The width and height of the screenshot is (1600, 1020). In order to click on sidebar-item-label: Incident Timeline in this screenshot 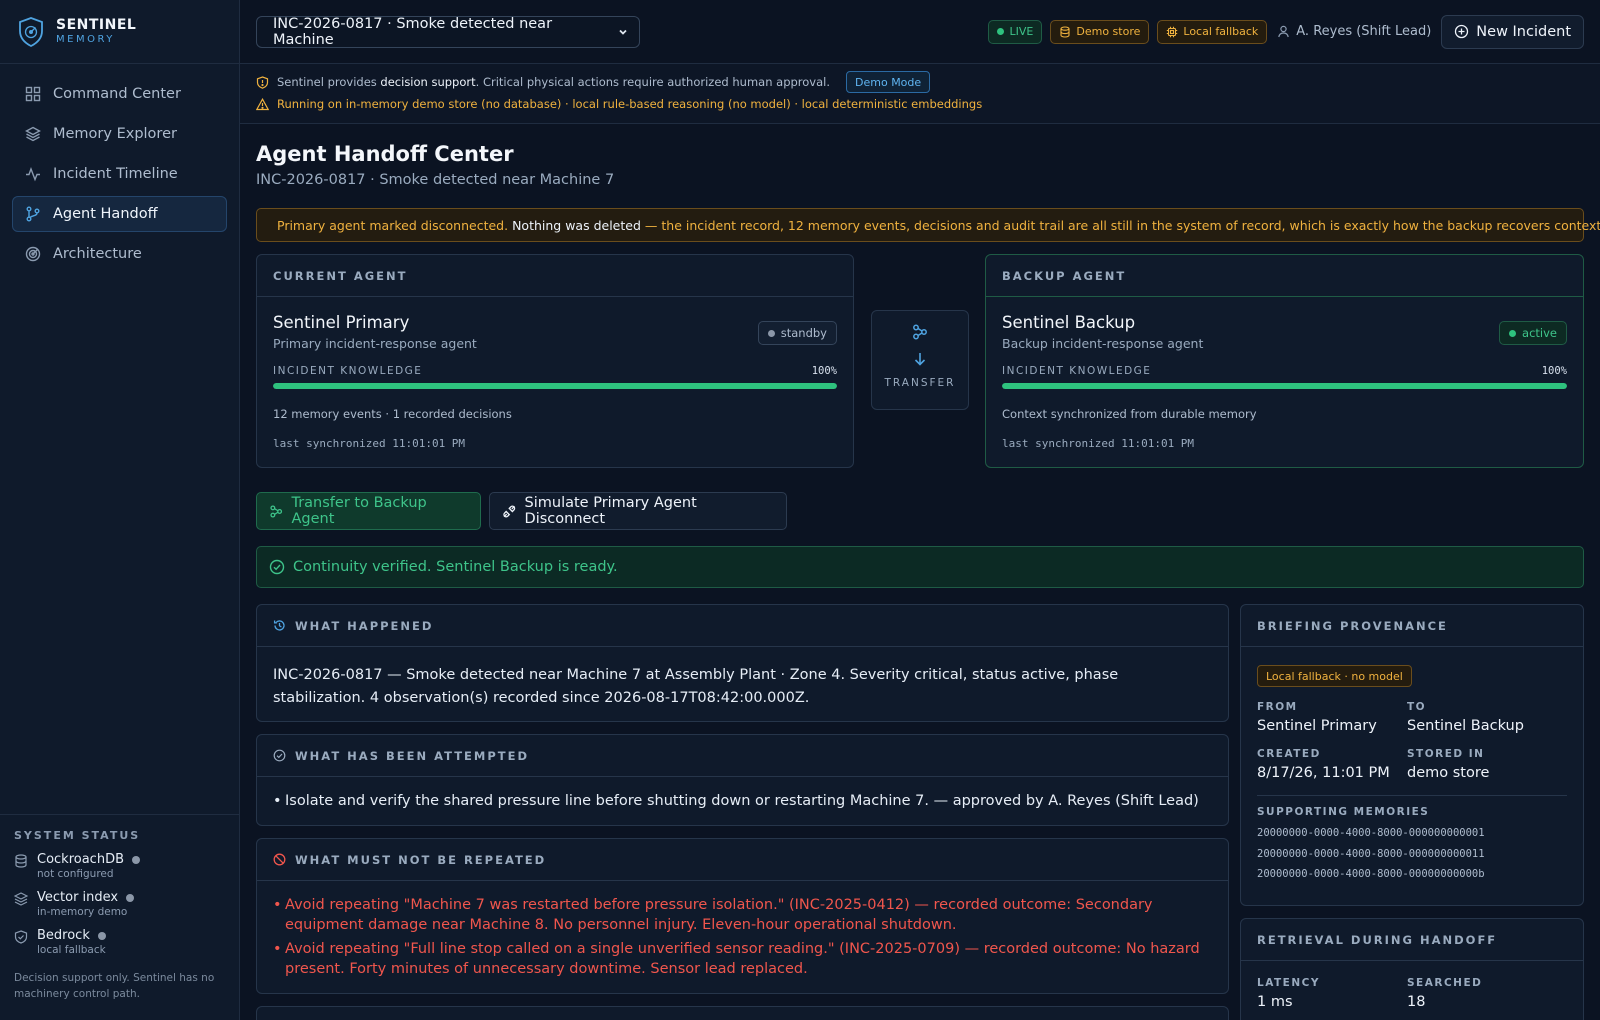, I will do `click(115, 174)`.